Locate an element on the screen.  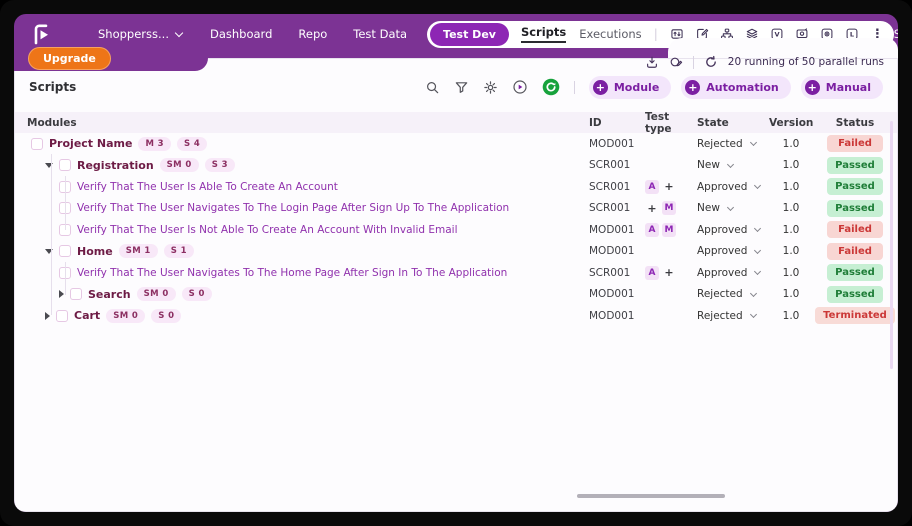
count-badge: S 3 is located at coordinates (219, 165).